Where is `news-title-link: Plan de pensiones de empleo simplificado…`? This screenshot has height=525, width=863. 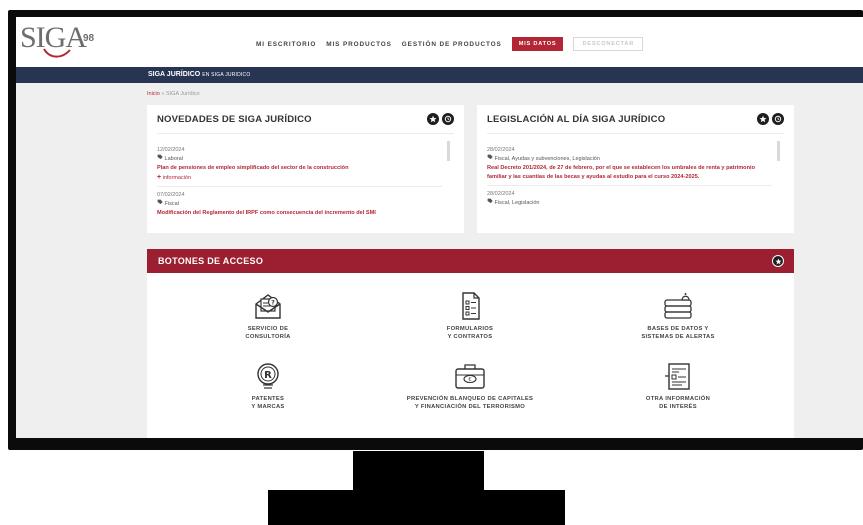 news-title-link: Plan de pensiones de empleo simplificado… is located at coordinates (299, 168).